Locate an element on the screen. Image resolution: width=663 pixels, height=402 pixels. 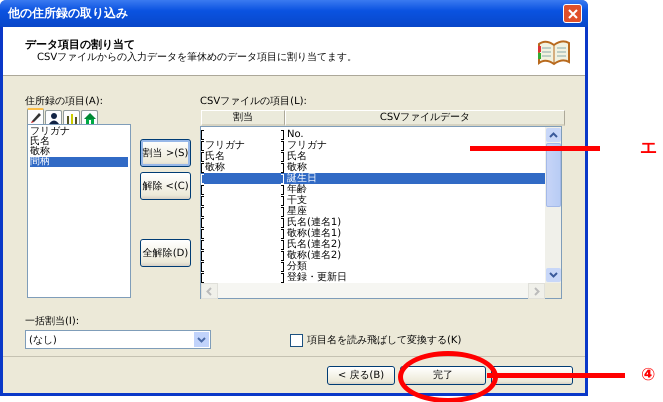
table-row: 氏名 氏名 is located at coordinates (373, 156).